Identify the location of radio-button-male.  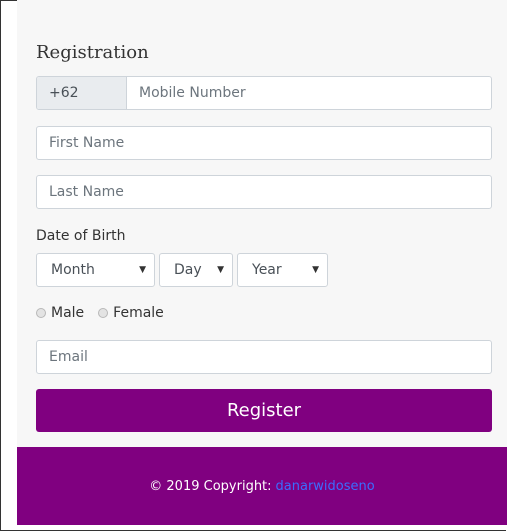
(41, 313).